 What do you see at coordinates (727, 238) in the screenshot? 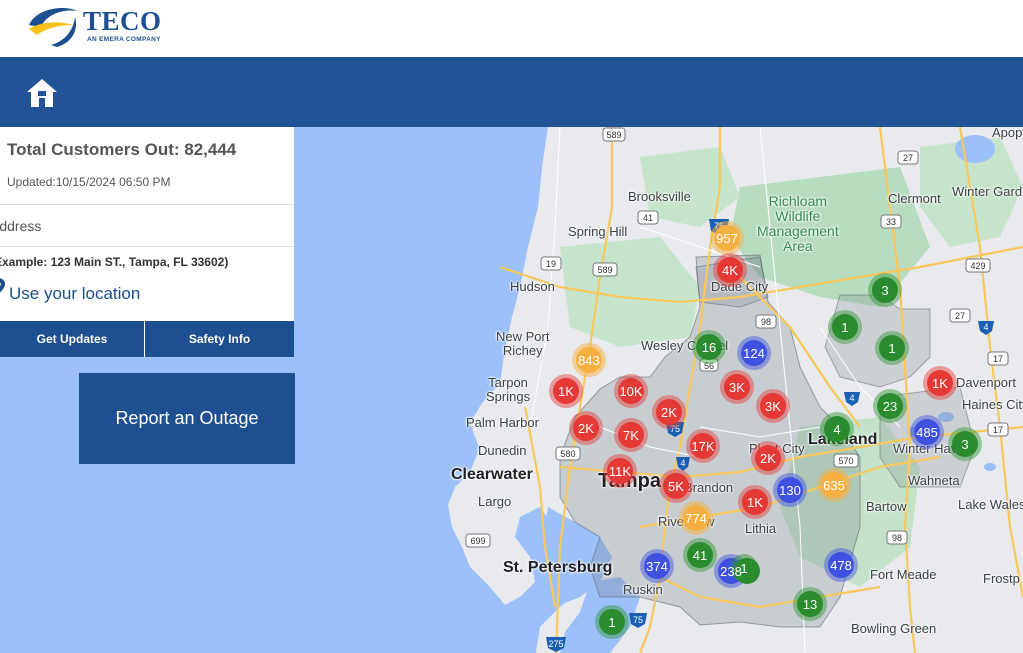
I see `outage-cluster-marker: 957` at bounding box center [727, 238].